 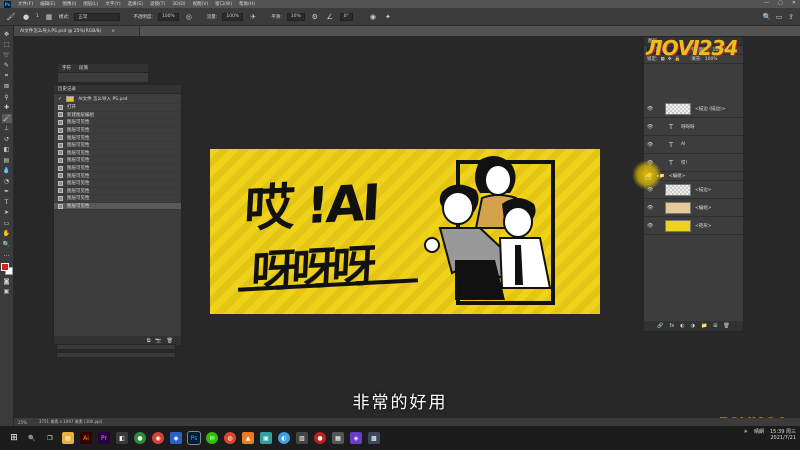 I want to click on layer-name: <描边>, so click(x=703, y=190).